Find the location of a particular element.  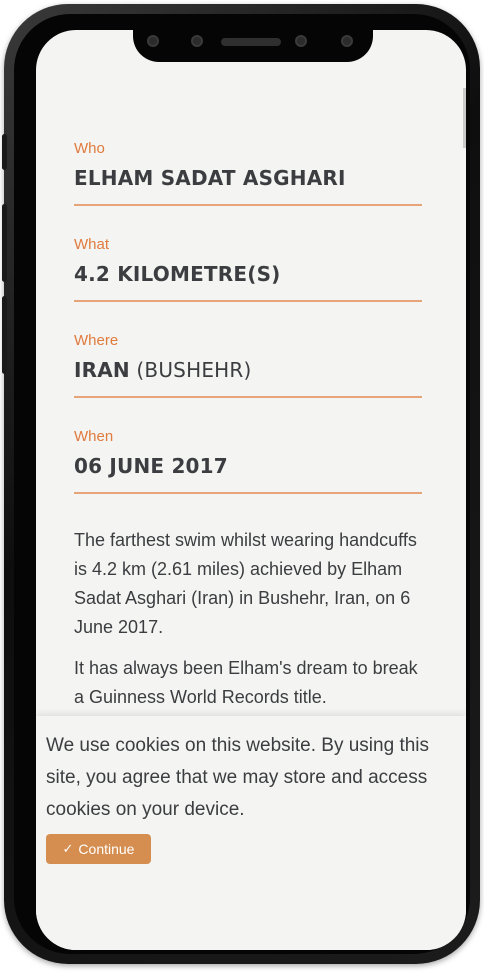

field-where: Where IRAN (BUSHEHR) is located at coordinates (248, 380).